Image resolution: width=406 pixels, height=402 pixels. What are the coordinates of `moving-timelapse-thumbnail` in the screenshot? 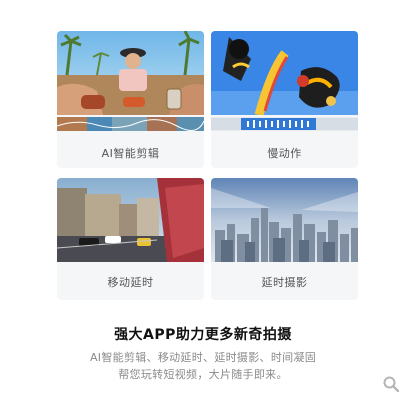 It's located at (130, 220).